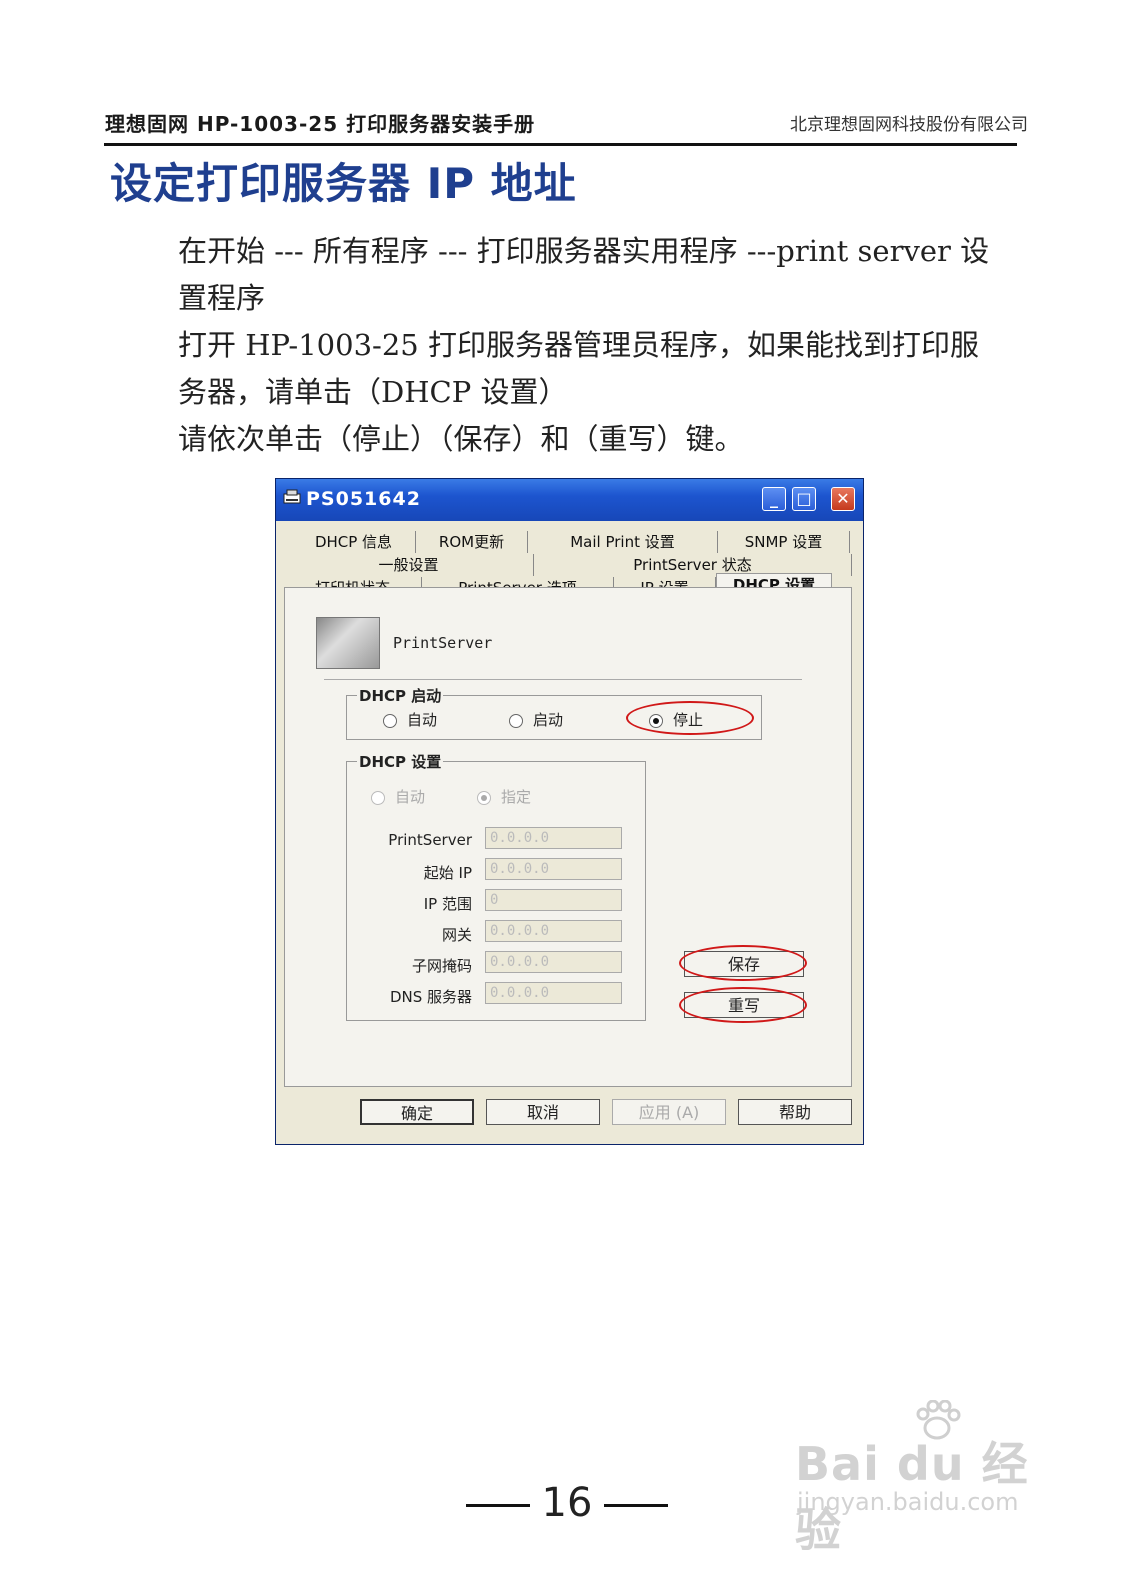  I want to click on radio-auto: 自动, so click(410, 719).